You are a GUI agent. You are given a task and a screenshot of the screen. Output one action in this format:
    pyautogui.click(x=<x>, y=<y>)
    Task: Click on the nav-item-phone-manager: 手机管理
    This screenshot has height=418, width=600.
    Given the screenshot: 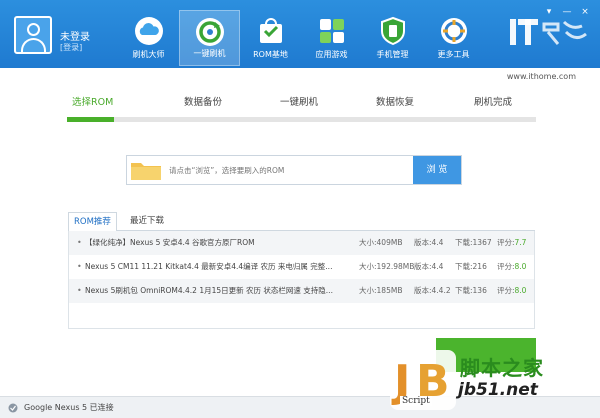 What is the action you would take?
    pyautogui.click(x=392, y=38)
    